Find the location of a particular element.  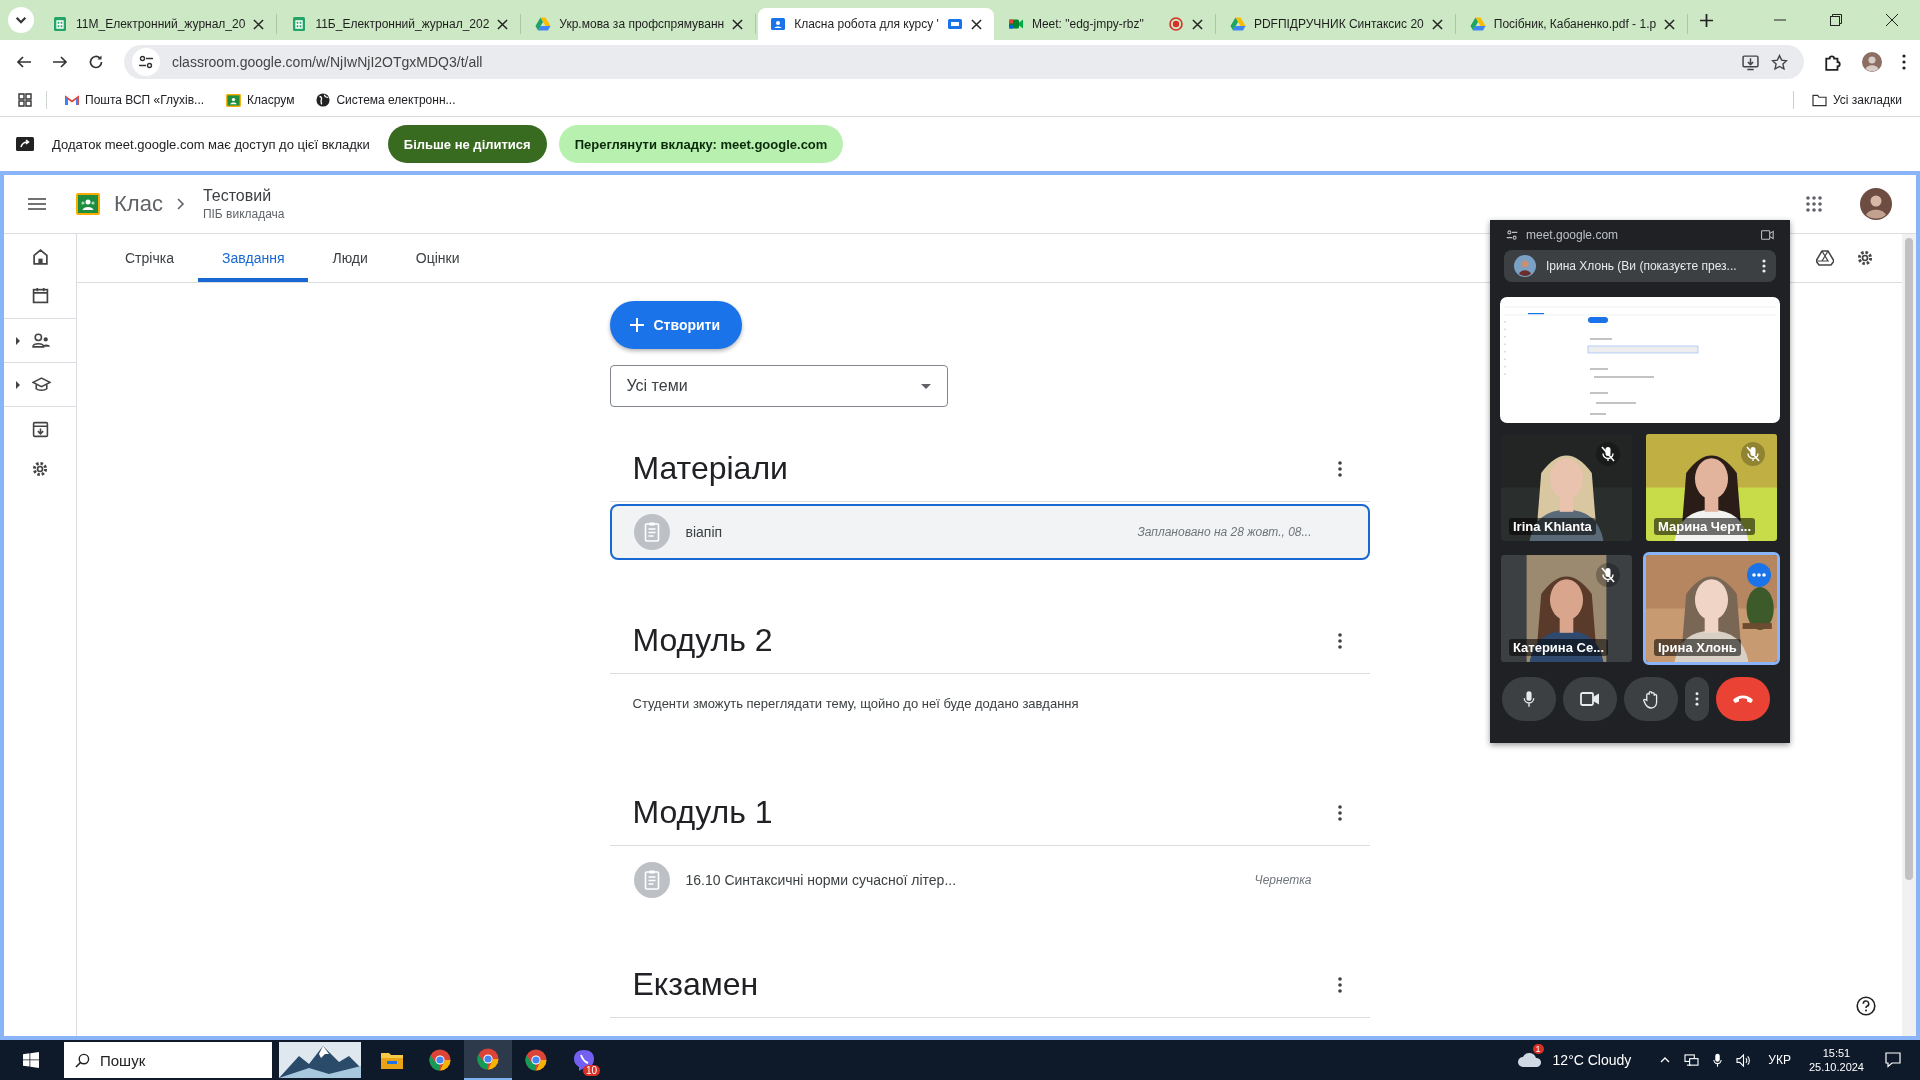

camera-button is located at coordinates (1590, 699).